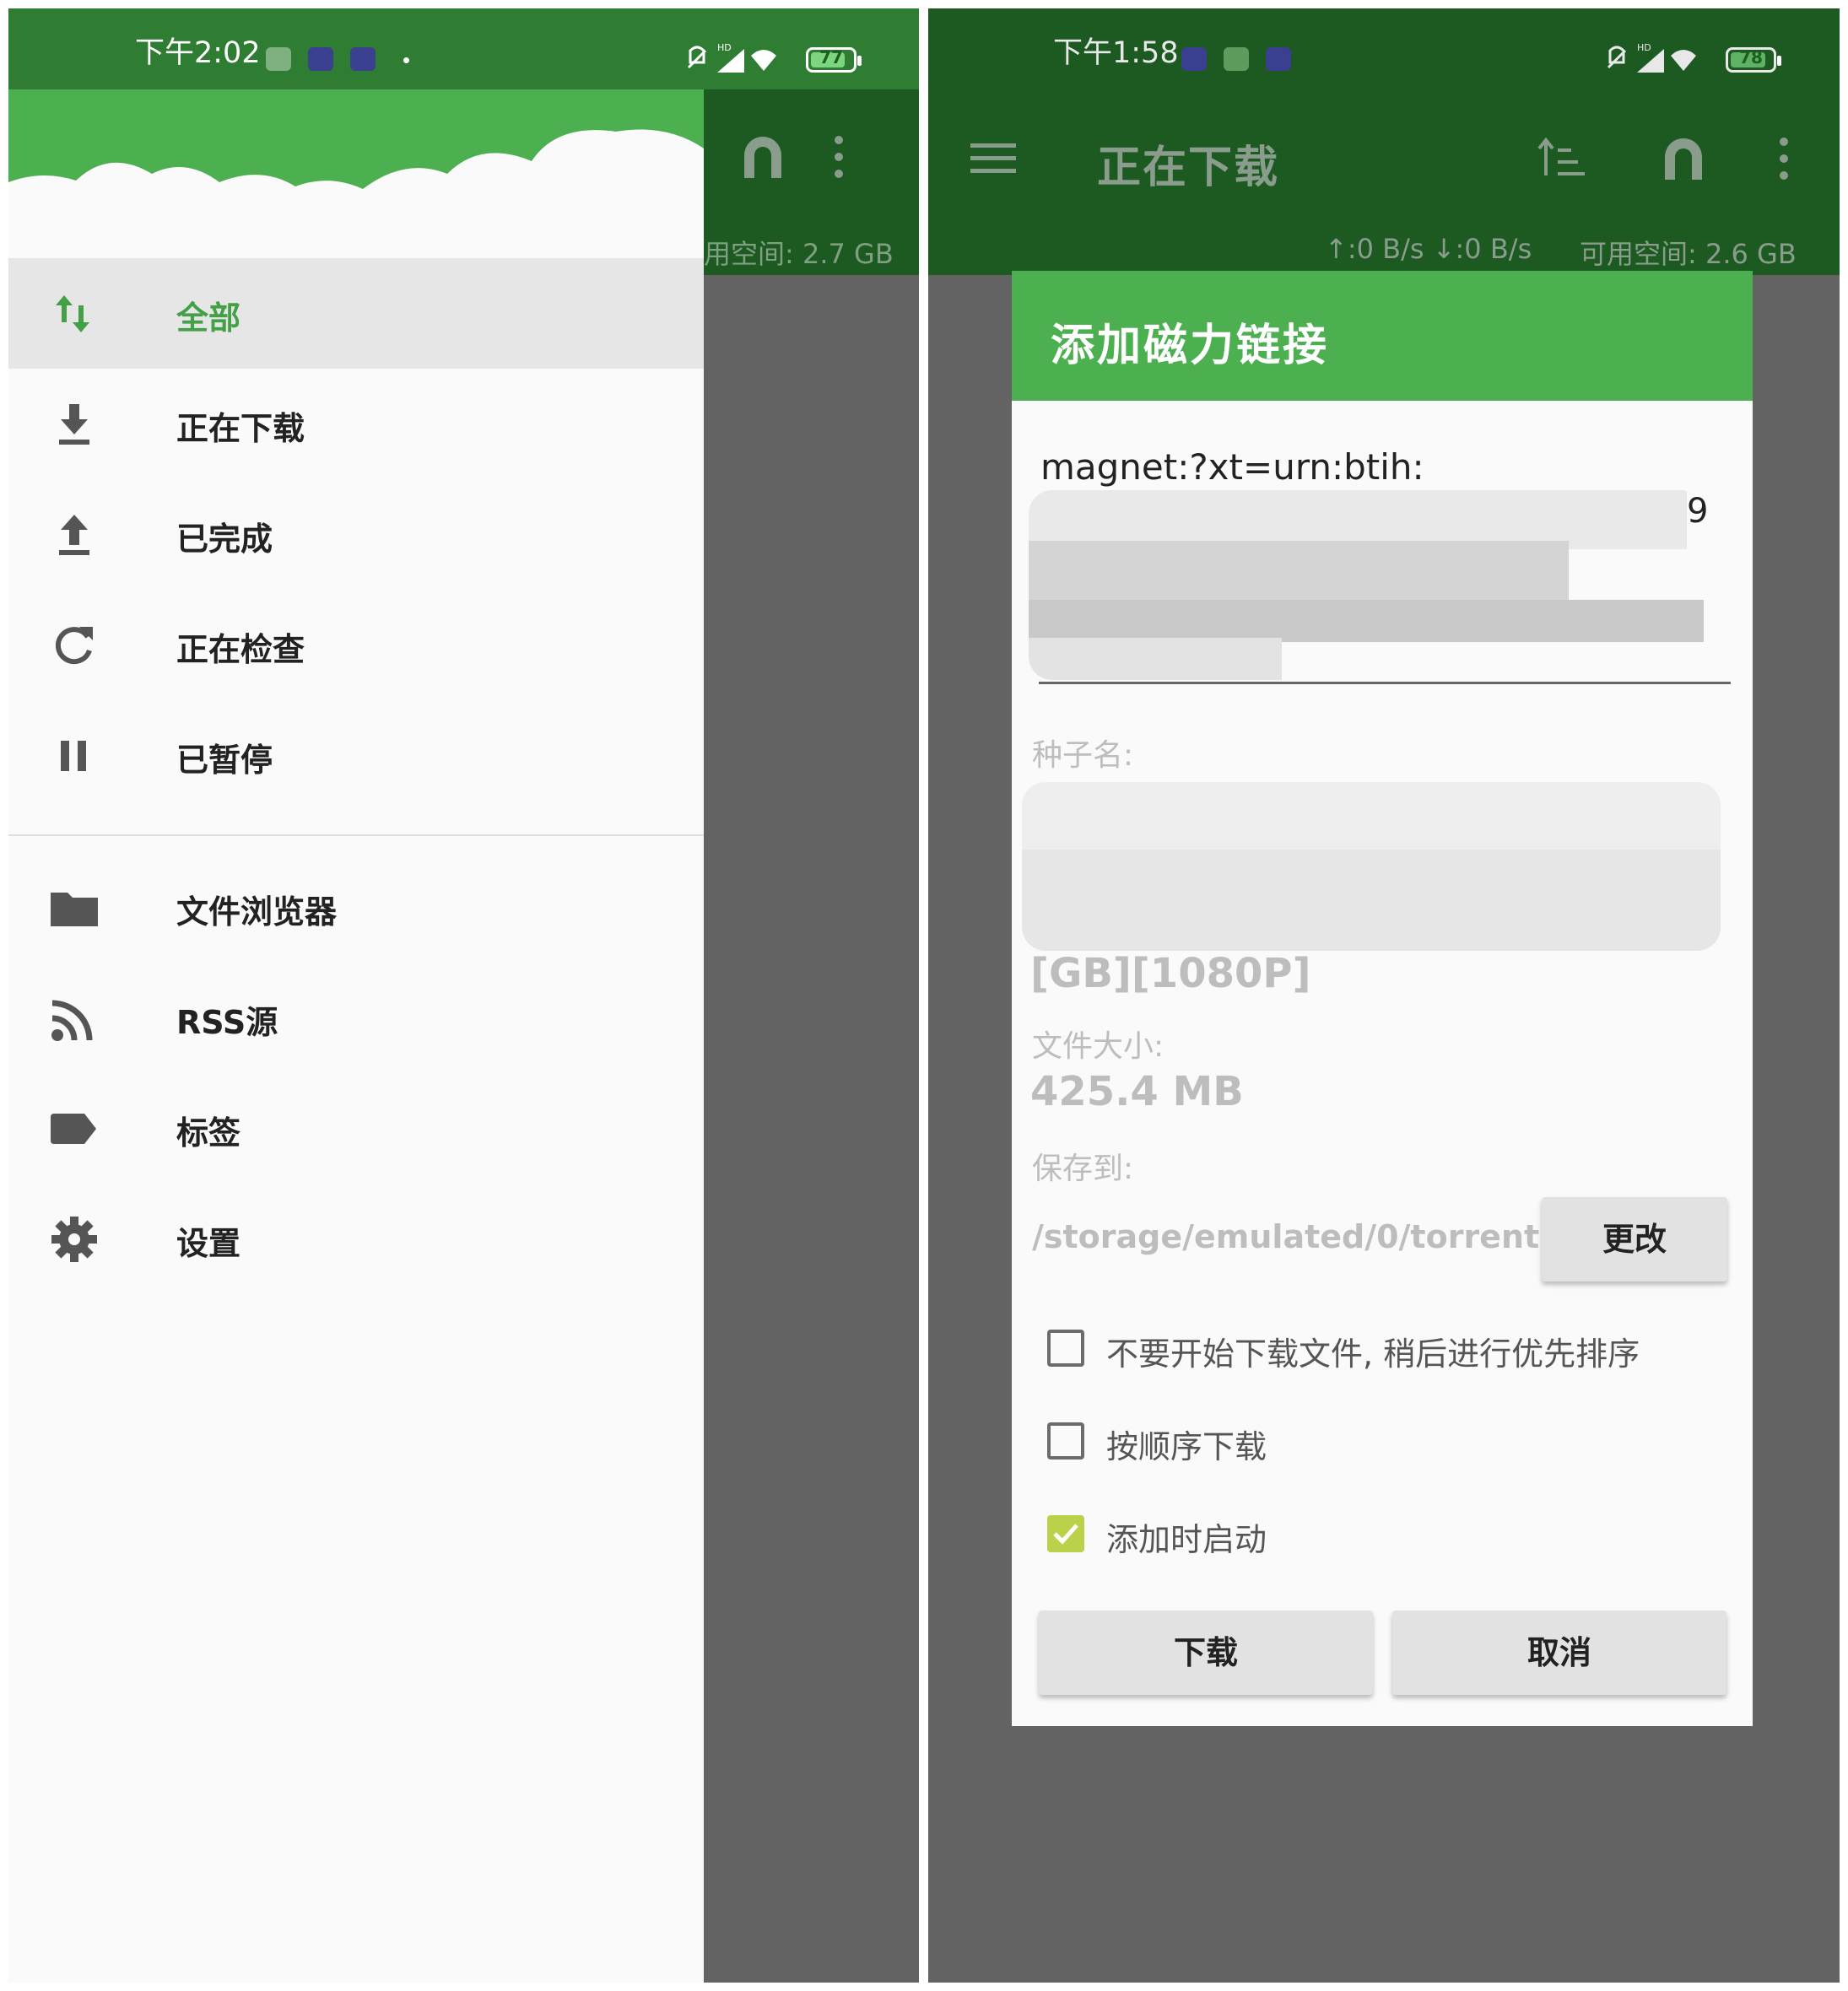 The image size is (1848, 1991). What do you see at coordinates (227, 1022) in the screenshot?
I see `drawer-item-label: RSS源` at bounding box center [227, 1022].